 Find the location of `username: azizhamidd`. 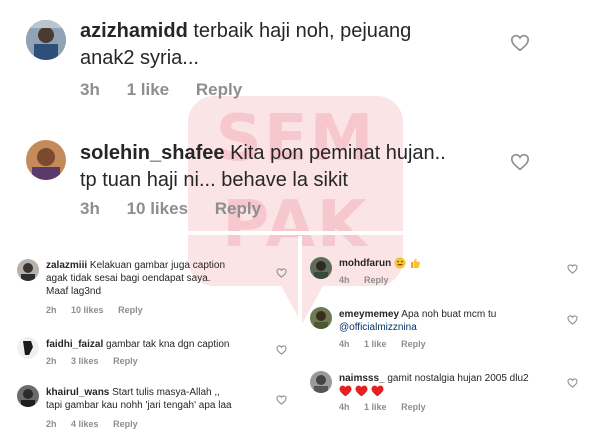

username: azizhamidd is located at coordinates (134, 31).